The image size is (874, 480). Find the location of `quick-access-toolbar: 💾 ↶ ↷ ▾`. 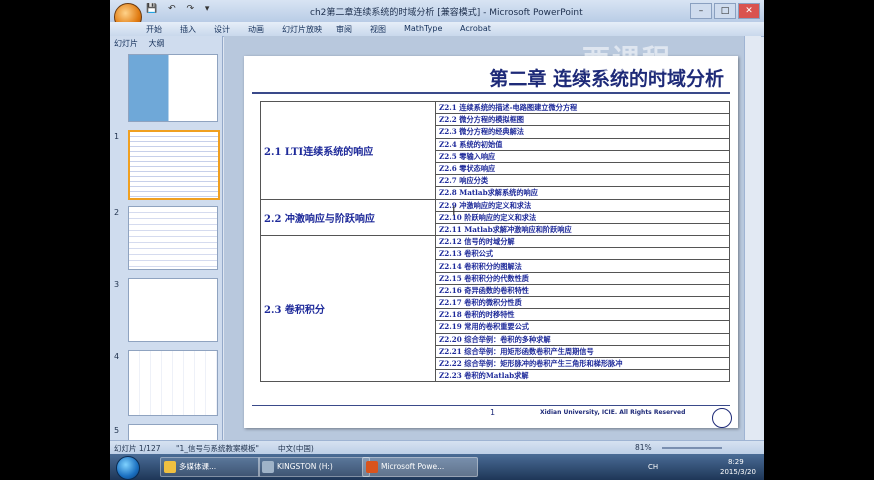

quick-access-toolbar: 💾 ↶ ↷ ▾ is located at coordinates (179, 9).